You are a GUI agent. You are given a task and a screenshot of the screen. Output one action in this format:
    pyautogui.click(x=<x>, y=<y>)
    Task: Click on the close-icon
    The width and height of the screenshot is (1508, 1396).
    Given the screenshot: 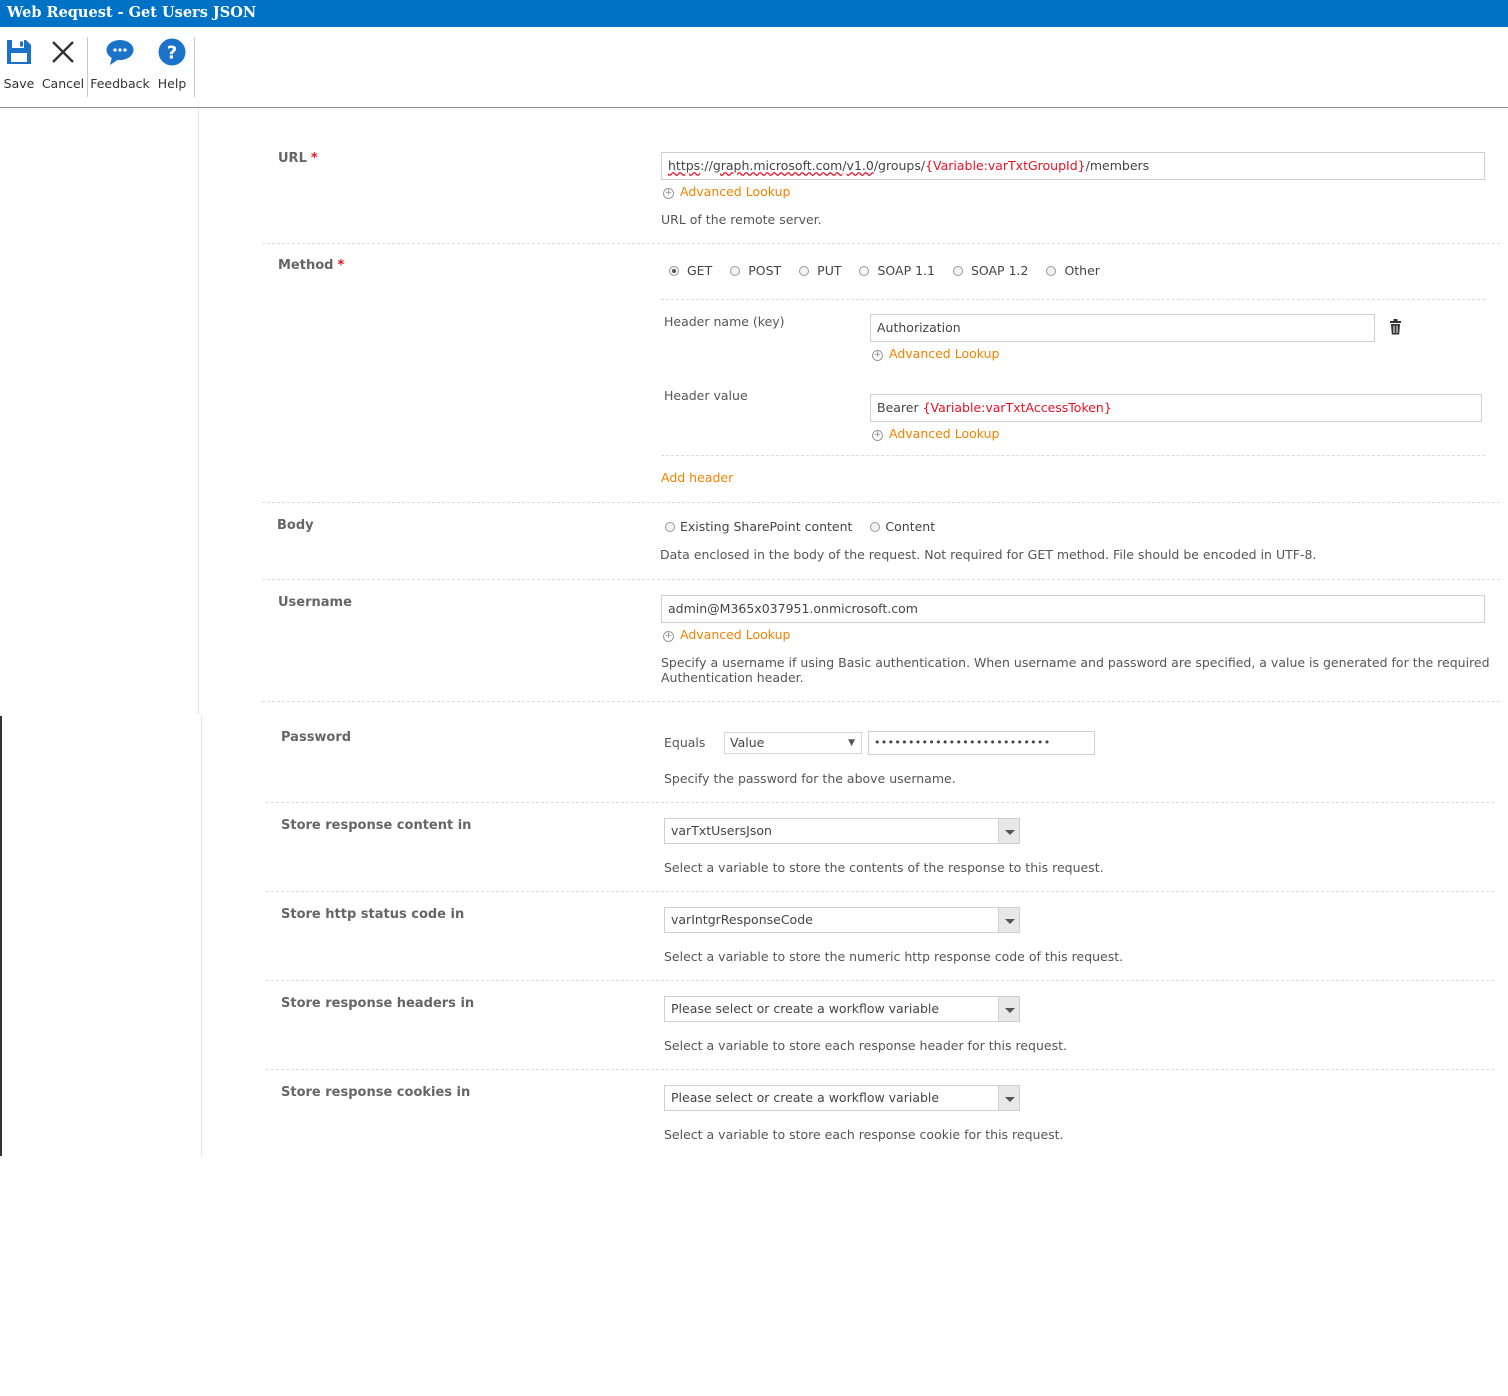 What is the action you would take?
    pyautogui.click(x=63, y=52)
    